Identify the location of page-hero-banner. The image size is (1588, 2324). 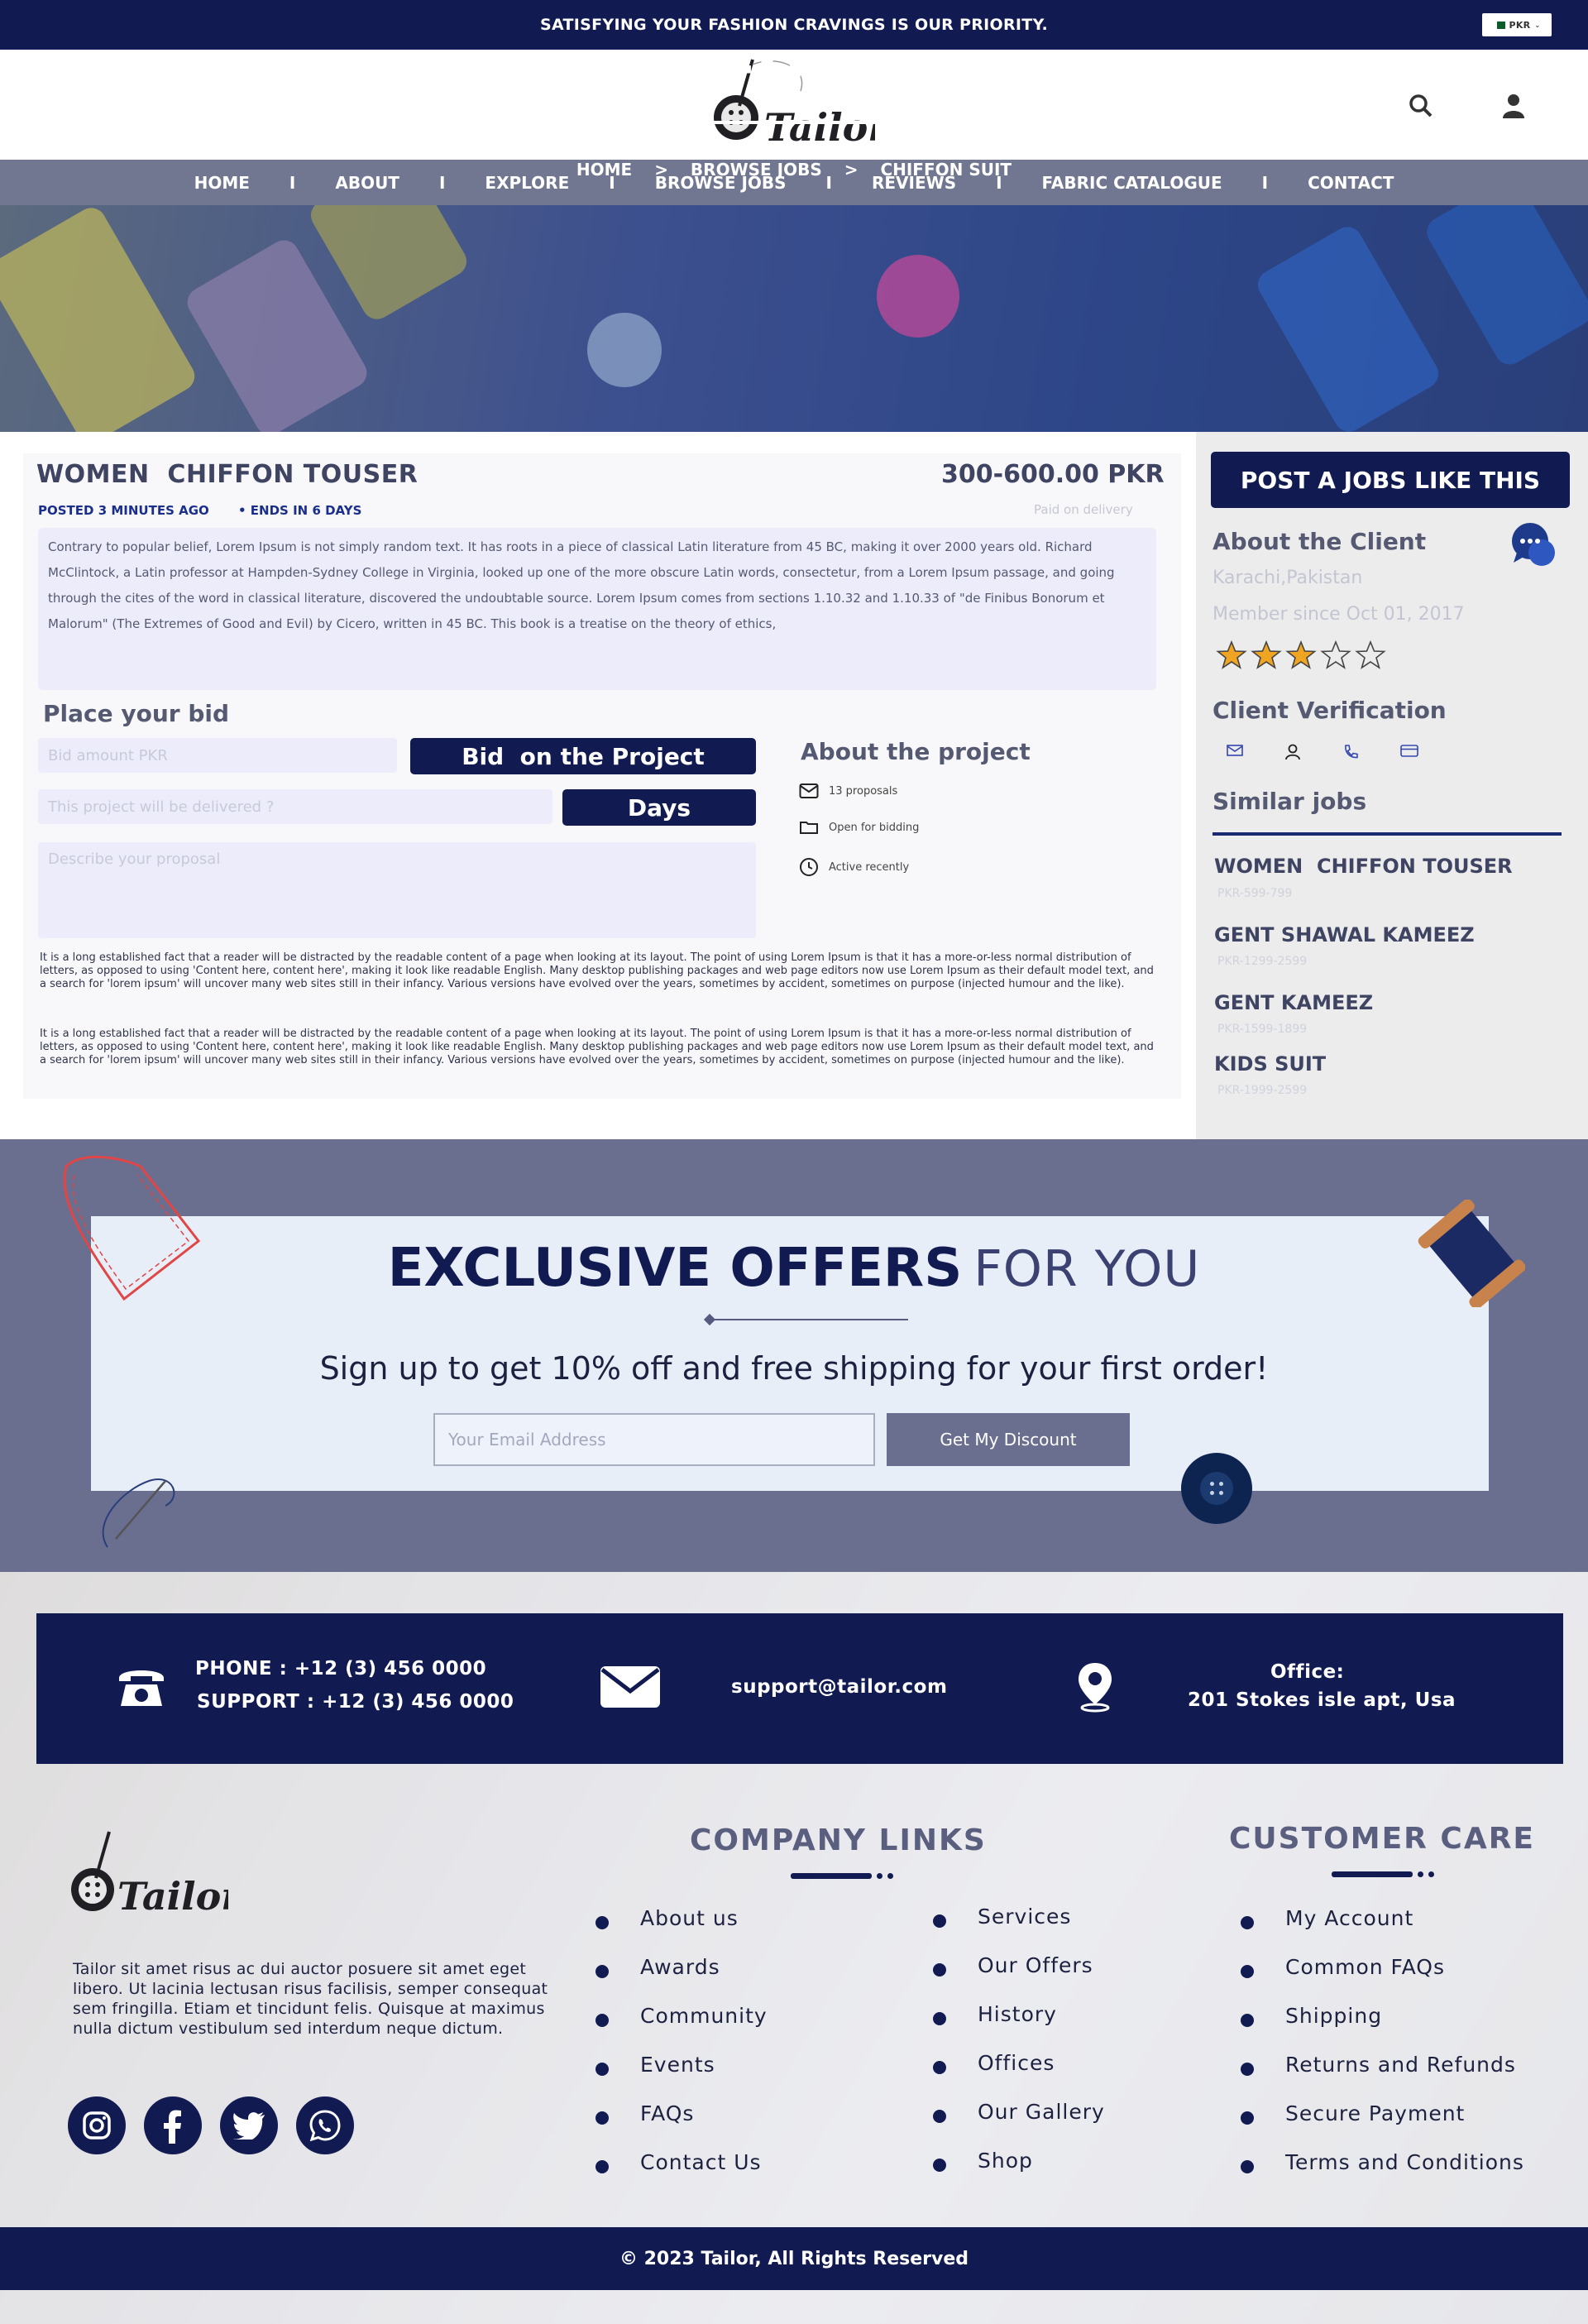
(794, 318).